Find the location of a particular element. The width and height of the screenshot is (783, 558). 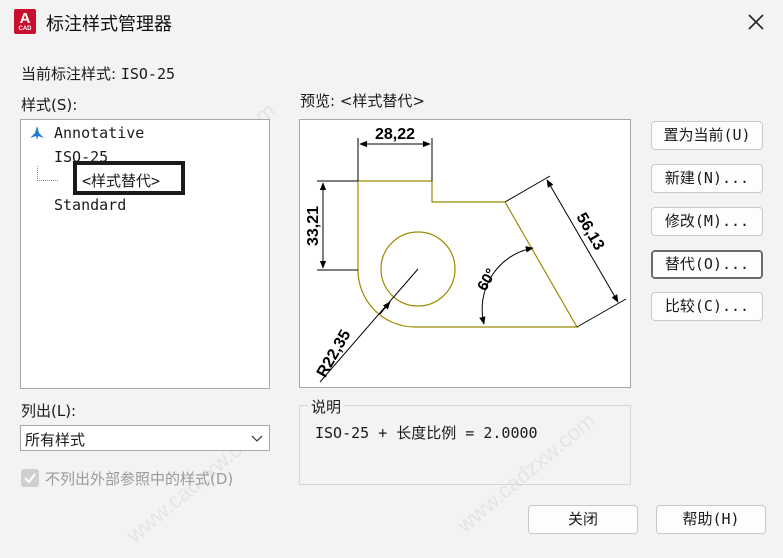

close-icon is located at coordinates (756, 22).